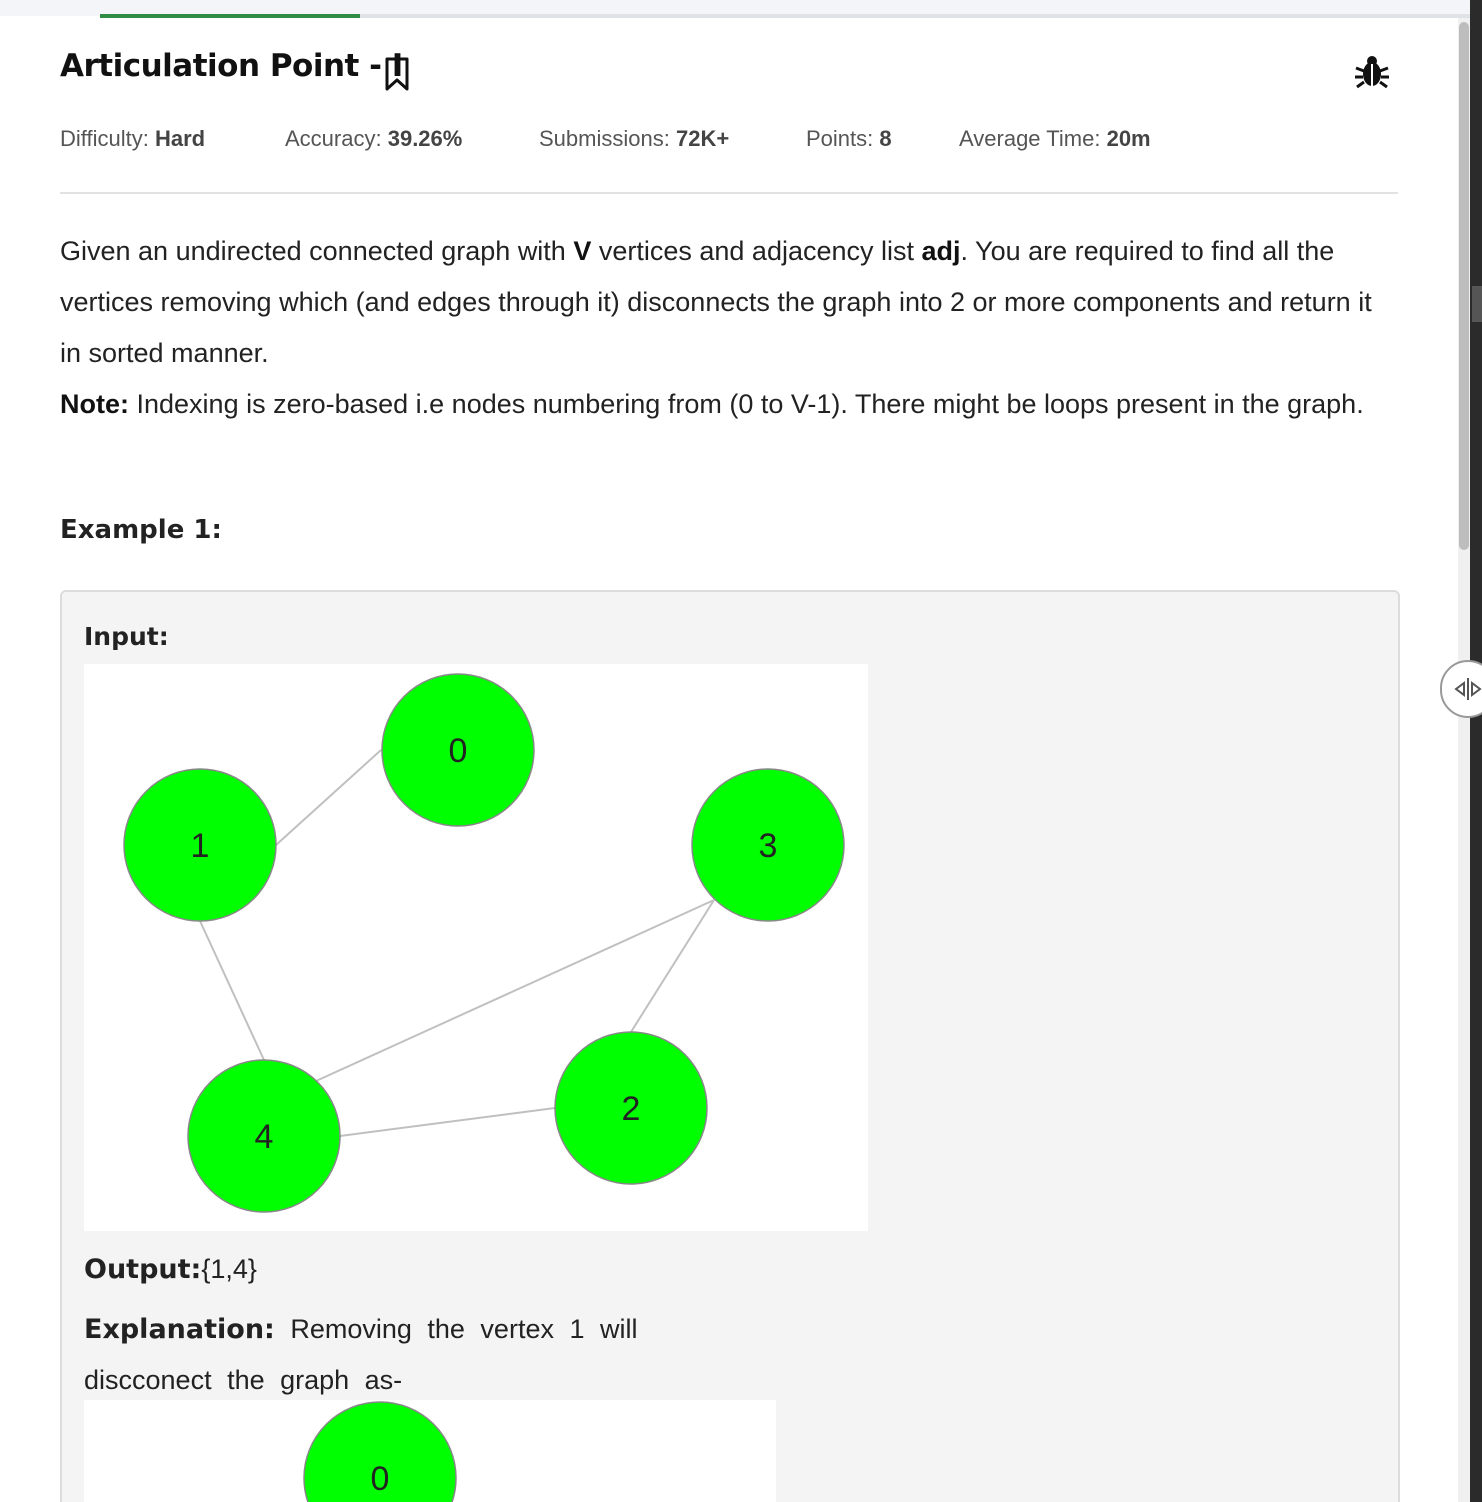  I want to click on meta-accuracy: Accuracy: 39.26%, so click(373, 139).